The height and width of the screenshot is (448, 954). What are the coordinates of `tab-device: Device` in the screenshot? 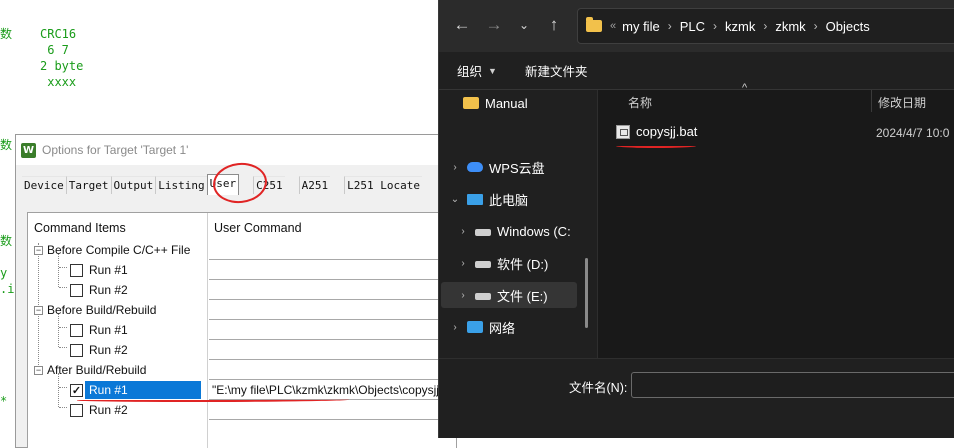 It's located at (44, 185).